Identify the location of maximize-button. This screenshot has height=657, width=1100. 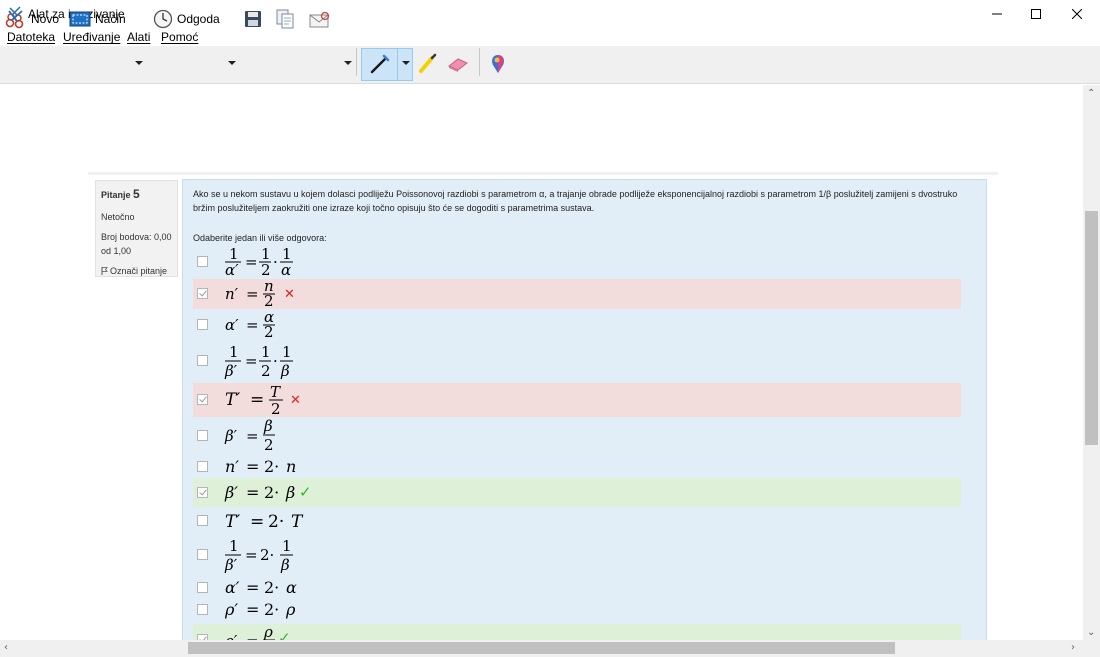
(1036, 14).